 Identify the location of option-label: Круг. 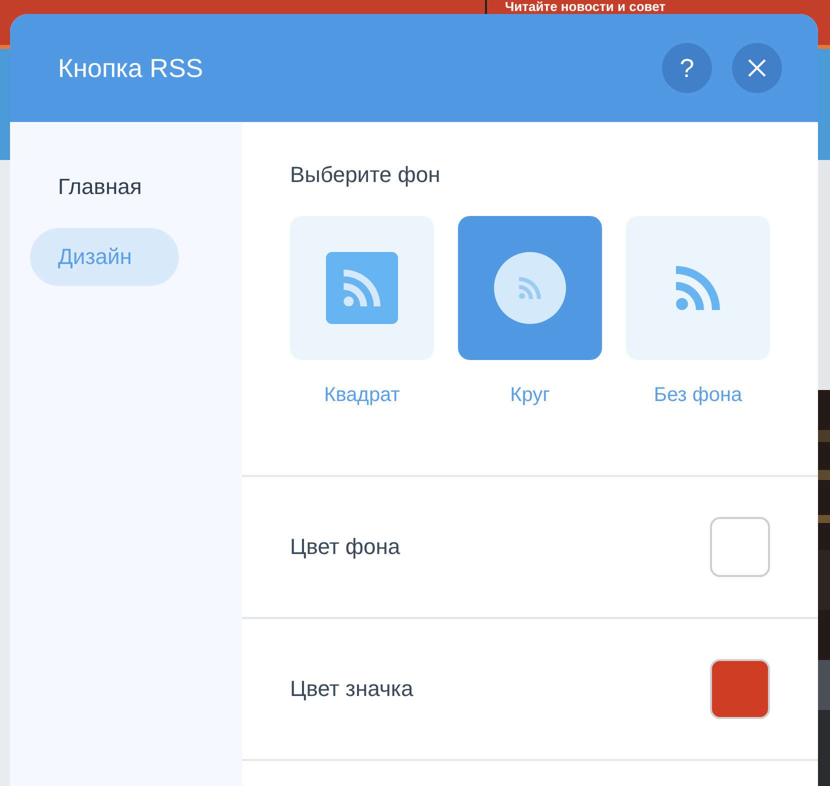
(530, 395).